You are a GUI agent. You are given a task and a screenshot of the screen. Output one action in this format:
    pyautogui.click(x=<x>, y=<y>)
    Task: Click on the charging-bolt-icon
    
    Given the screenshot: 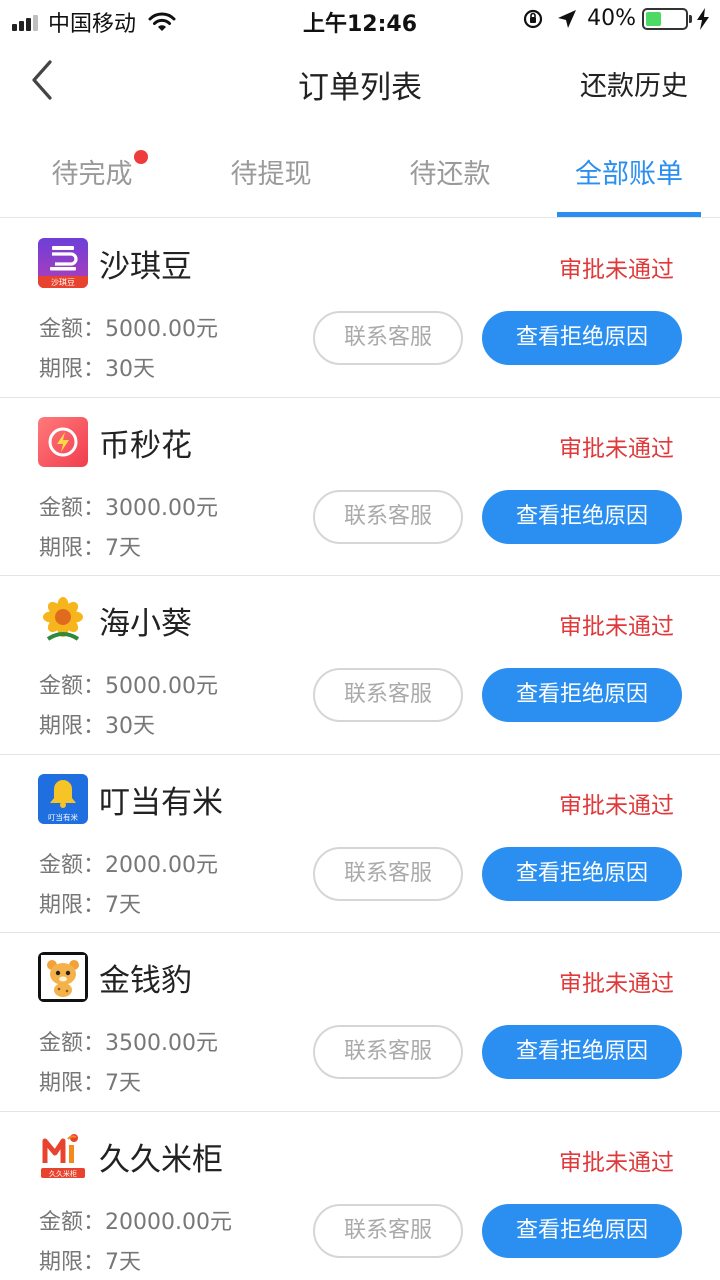 What is the action you would take?
    pyautogui.click(x=703, y=18)
    